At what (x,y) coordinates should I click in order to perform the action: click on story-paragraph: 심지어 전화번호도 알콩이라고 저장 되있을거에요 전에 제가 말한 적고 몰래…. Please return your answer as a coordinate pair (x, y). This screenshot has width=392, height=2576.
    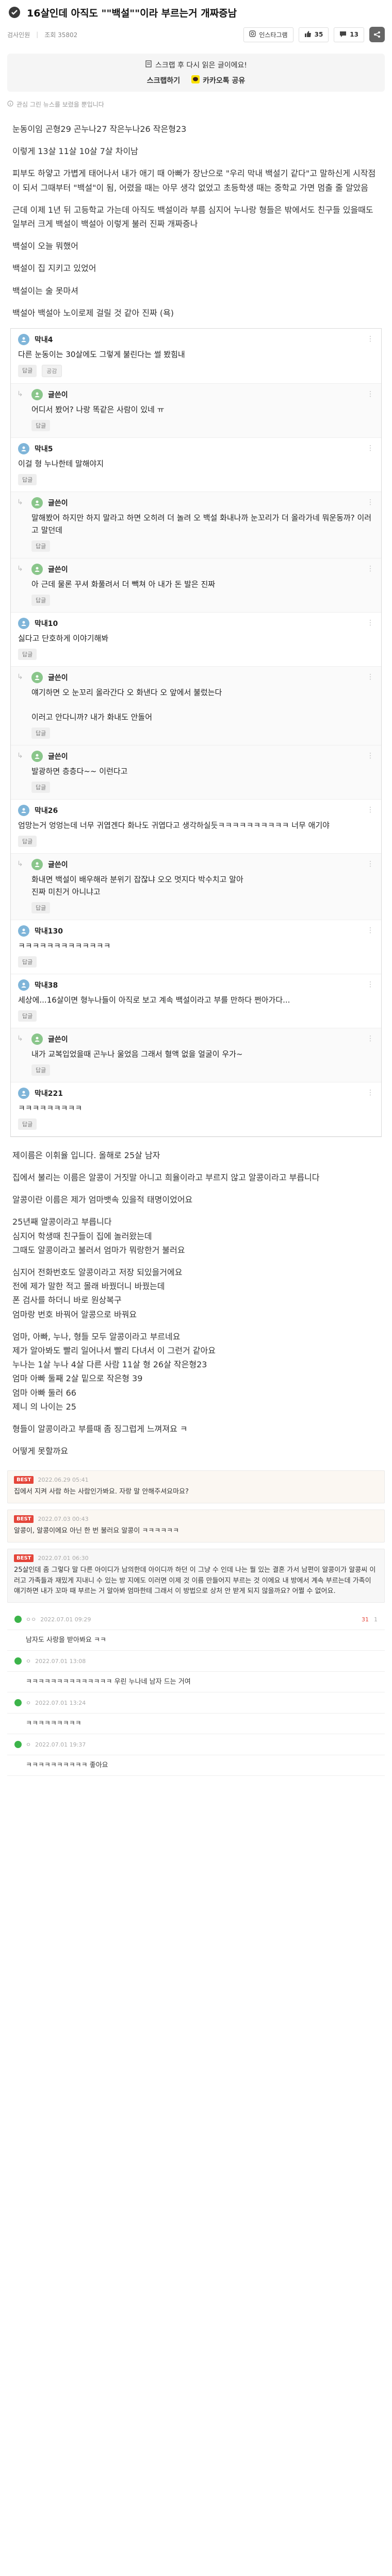
    Looking at the image, I should click on (97, 1293).